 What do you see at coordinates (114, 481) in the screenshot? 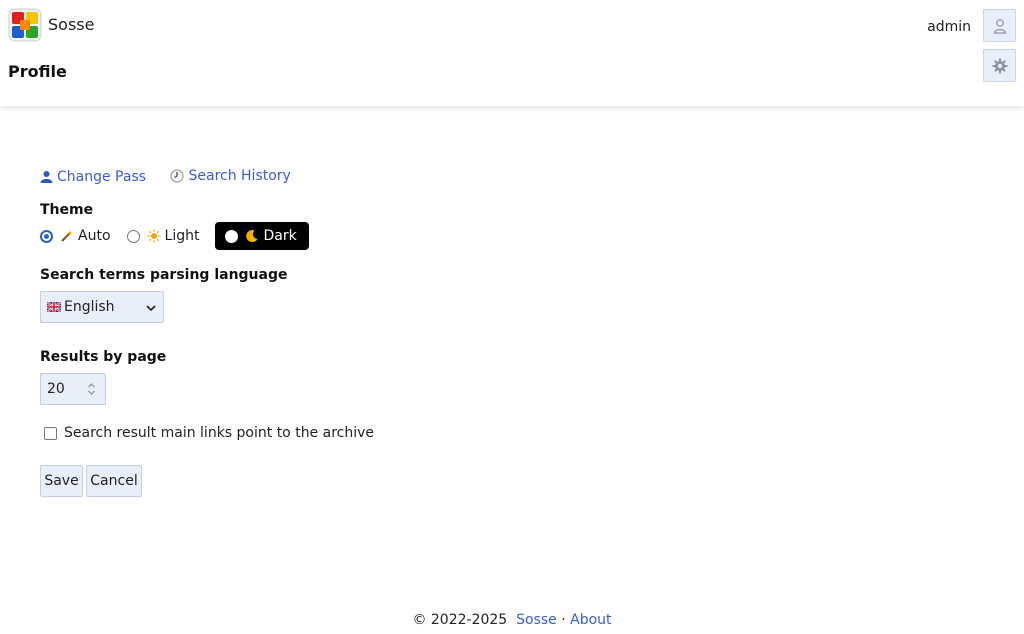
I see `cancel-button: Cancel` at bounding box center [114, 481].